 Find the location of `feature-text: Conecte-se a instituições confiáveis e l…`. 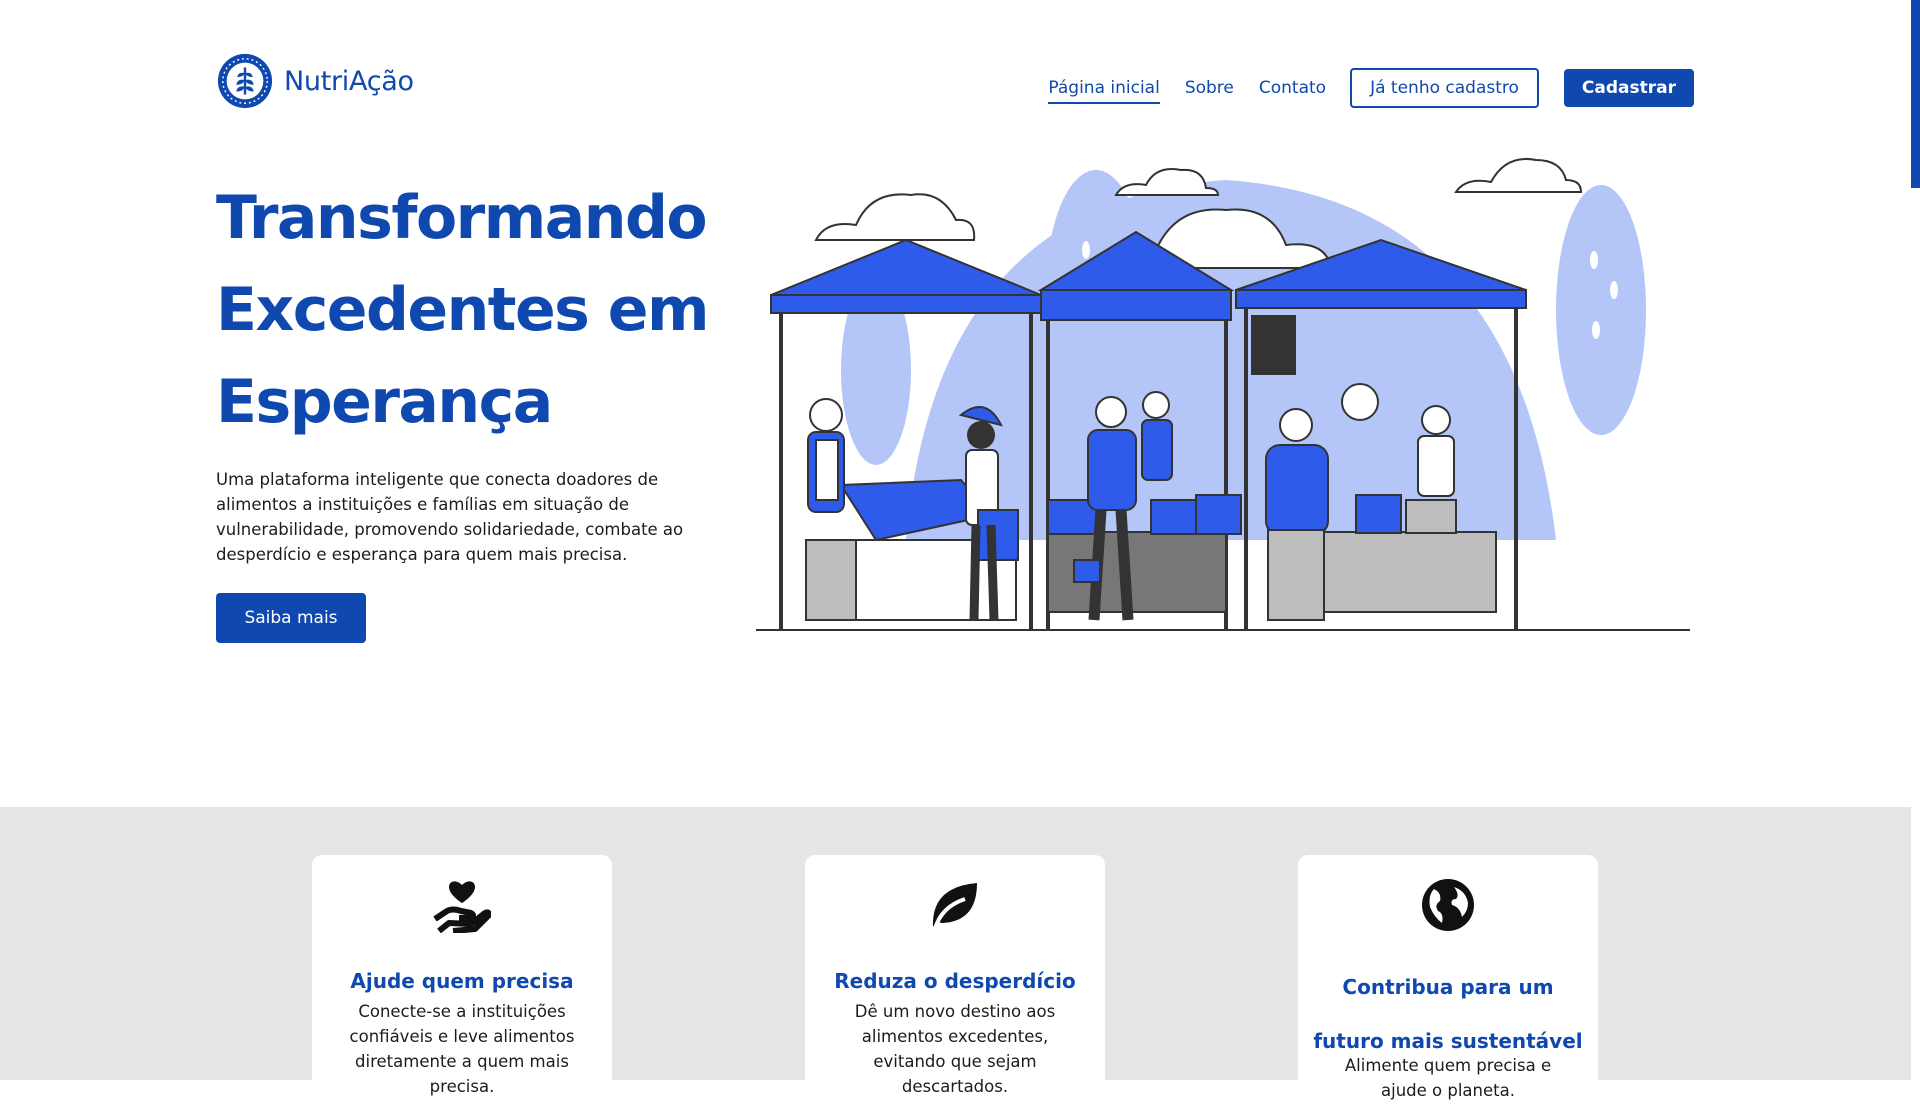

feature-text: Conecte-se a instituições confiáveis e l… is located at coordinates (462, 1049).